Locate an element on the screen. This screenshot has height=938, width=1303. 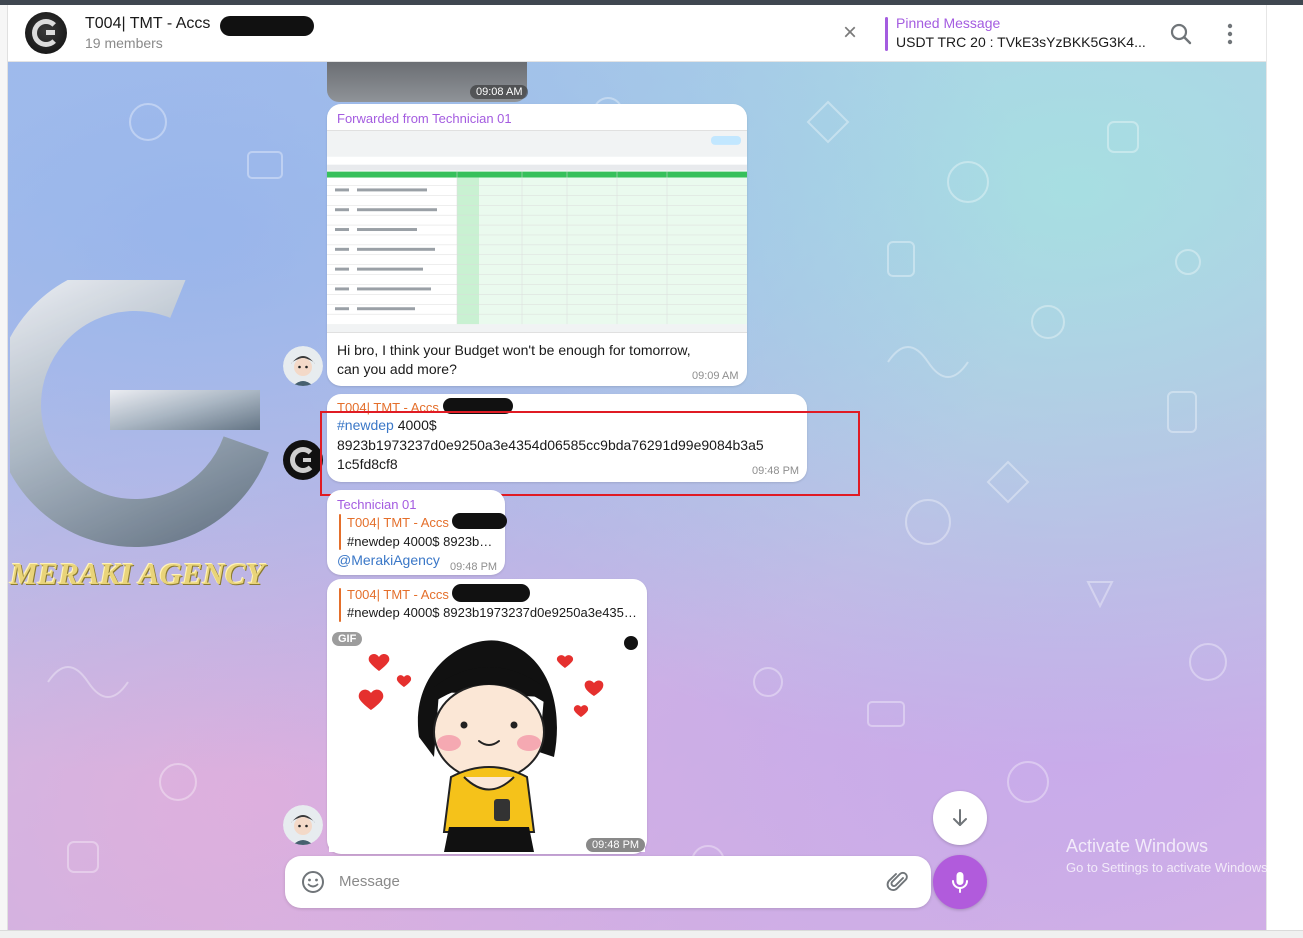
more-options-icon is located at coordinates (1230, 34).